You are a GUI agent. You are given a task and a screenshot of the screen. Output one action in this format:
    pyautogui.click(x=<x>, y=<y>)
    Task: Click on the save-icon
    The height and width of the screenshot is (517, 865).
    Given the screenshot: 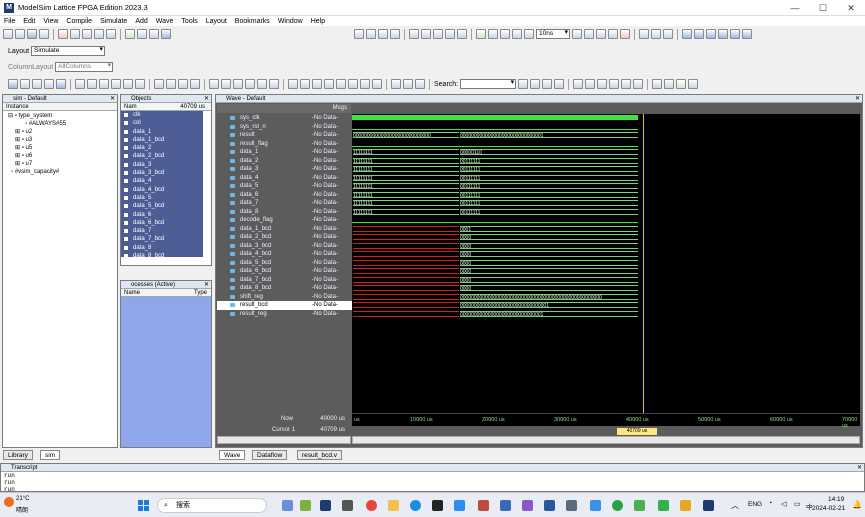 What is the action you would take?
    pyautogui.click(x=32, y=34)
    